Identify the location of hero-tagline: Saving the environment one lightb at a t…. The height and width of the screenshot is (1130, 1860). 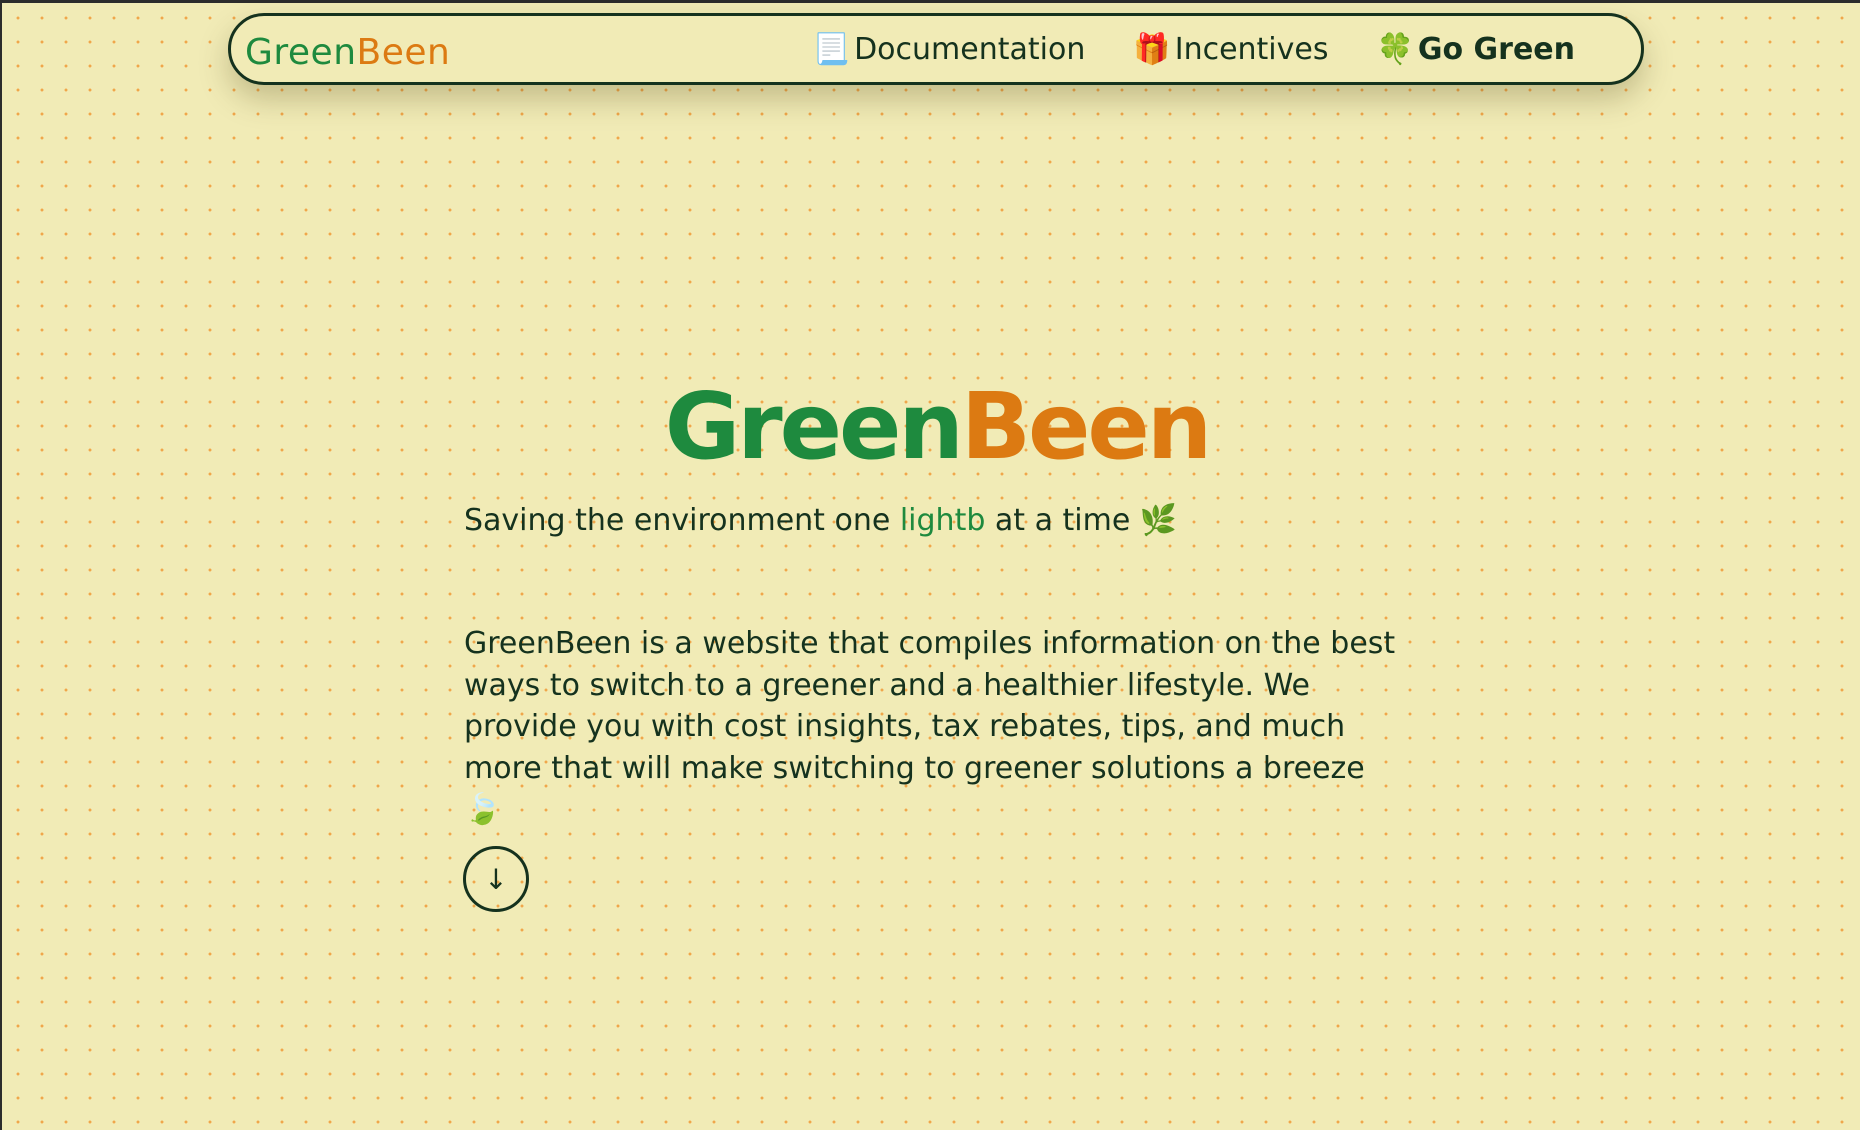
(820, 520).